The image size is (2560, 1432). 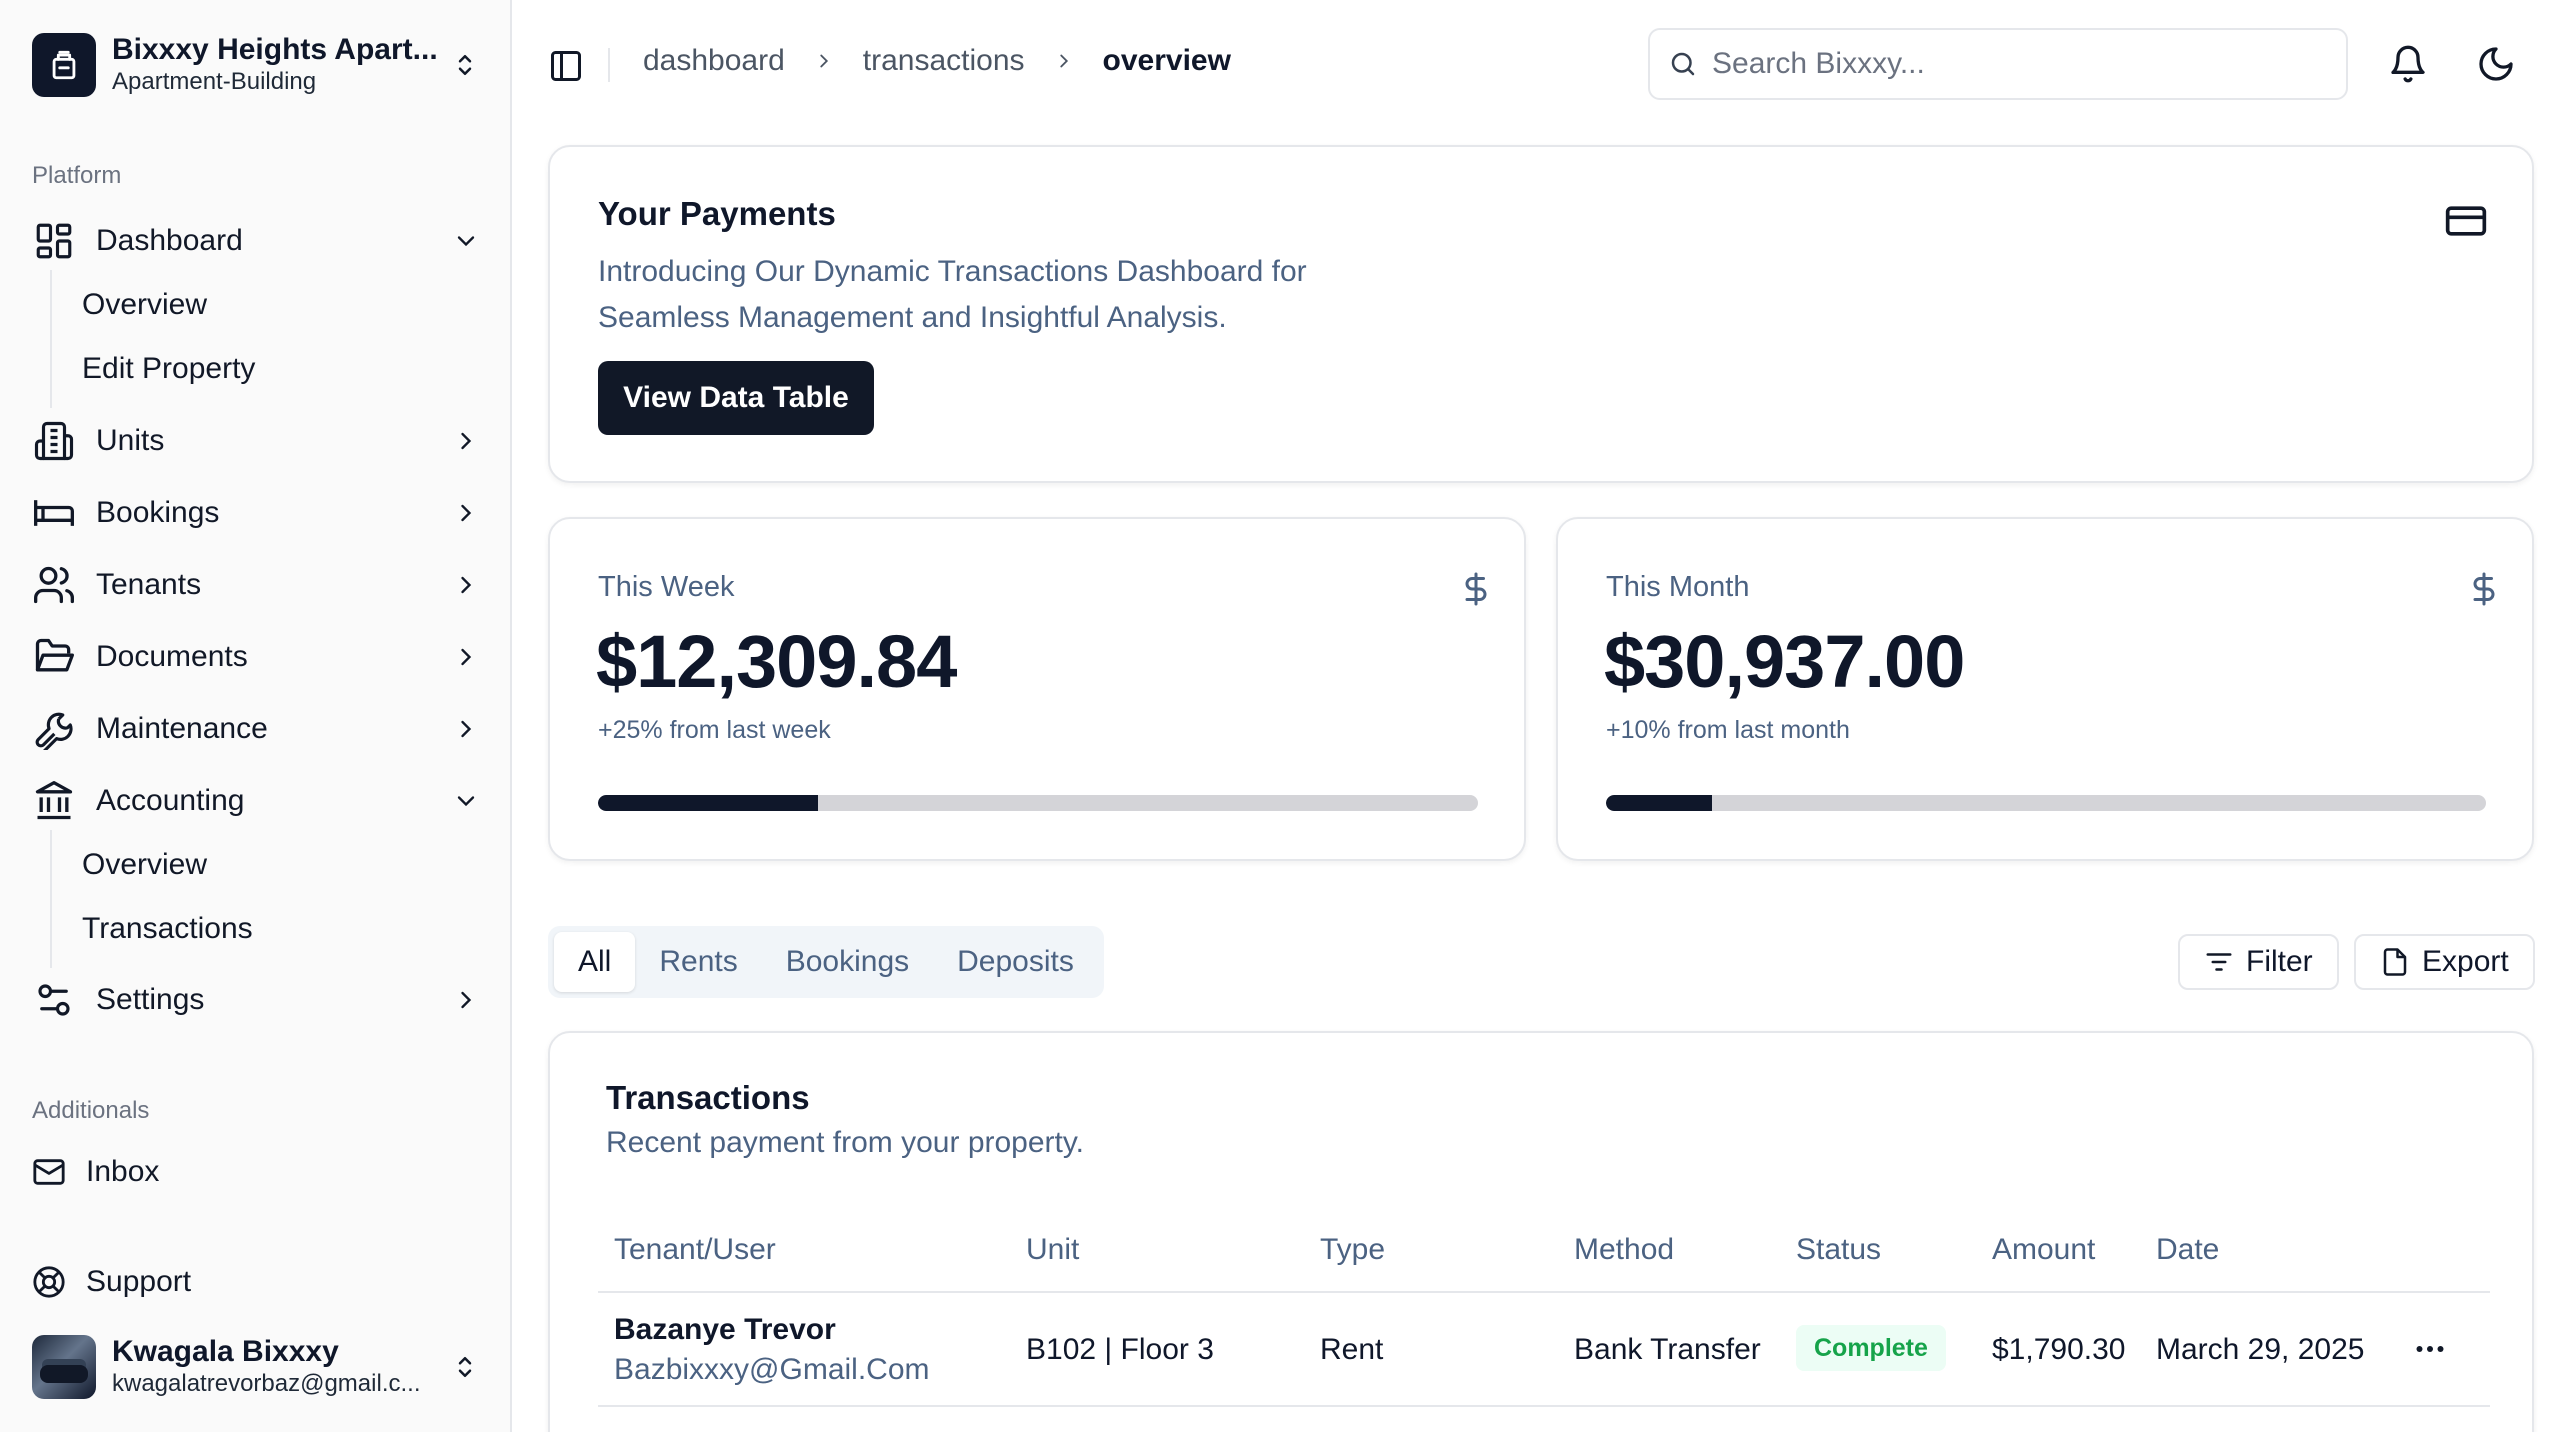 I want to click on sidebar-item-label: Accounting, so click(x=170, y=800).